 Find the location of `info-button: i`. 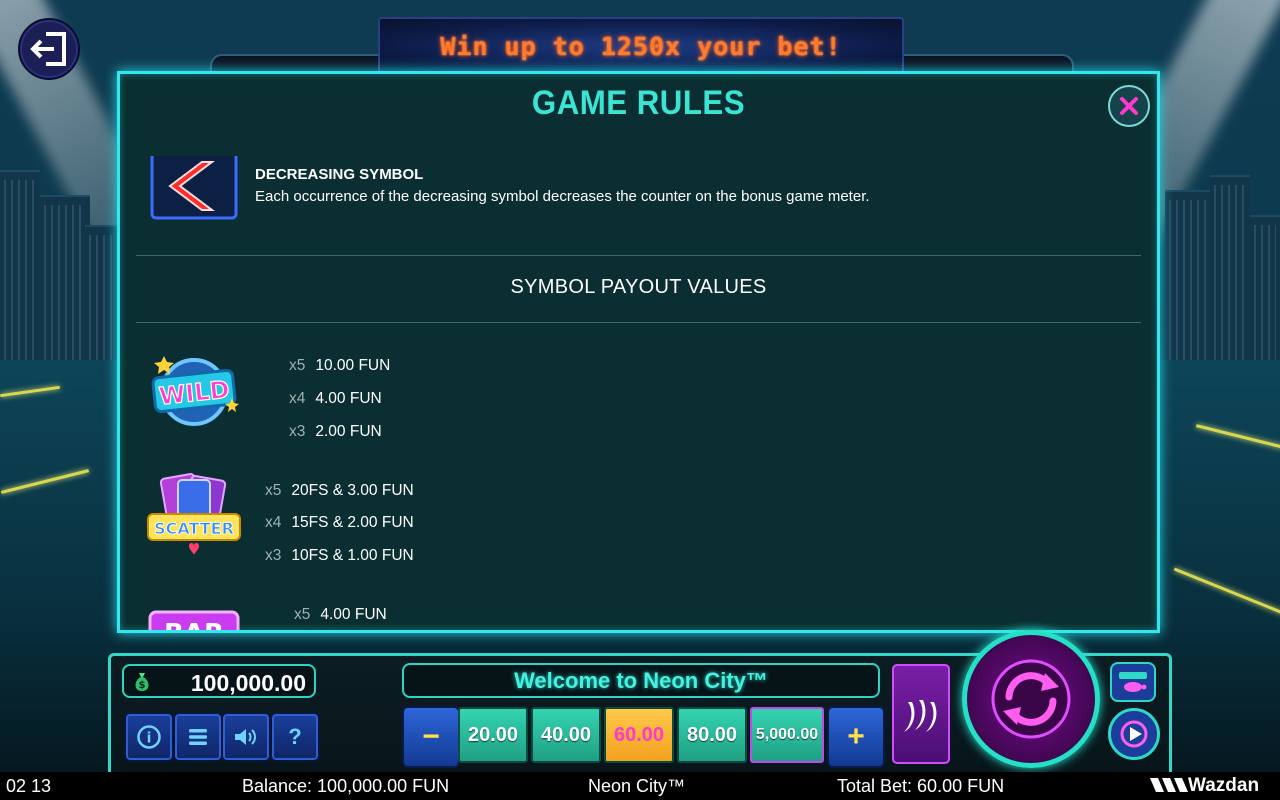

info-button: i is located at coordinates (149, 737).